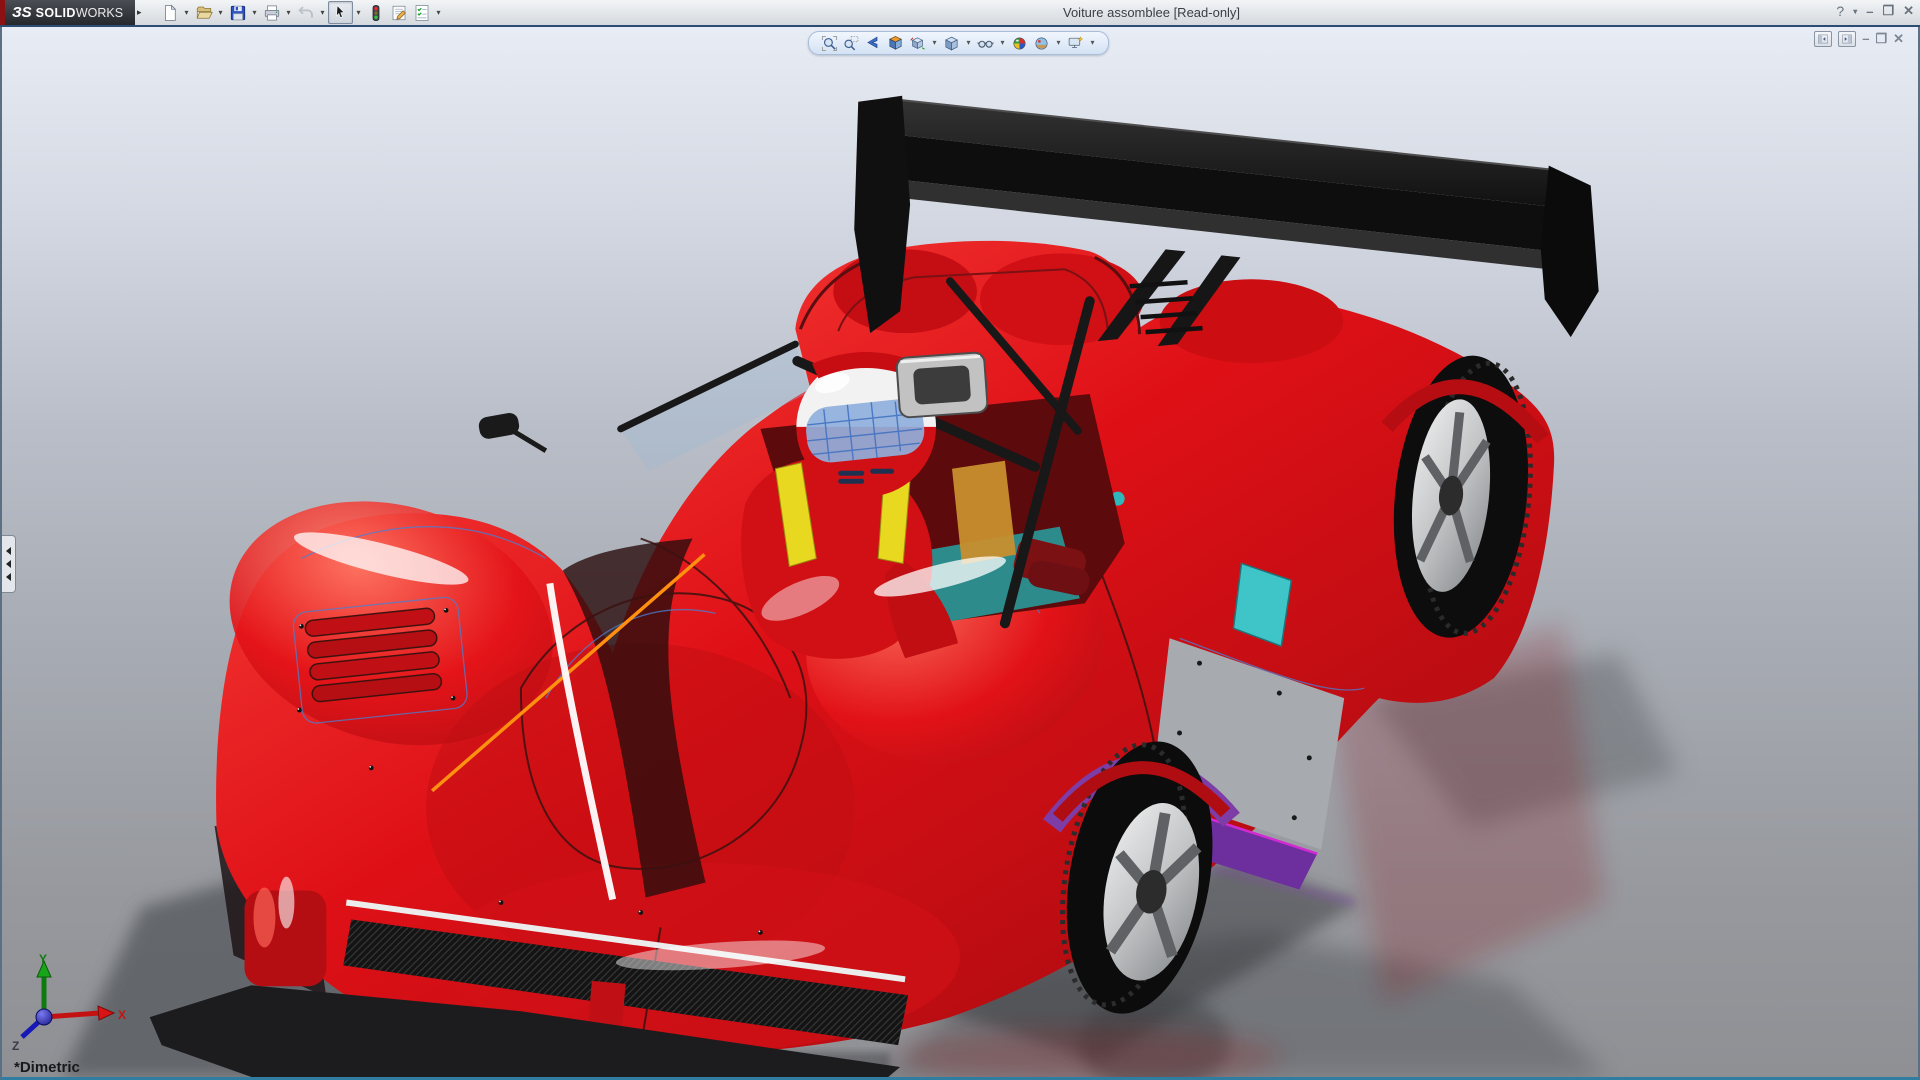 This screenshot has width=1920, height=1080. What do you see at coordinates (1152, 12) in the screenshot?
I see `document-title: Voiture assomblee [Read-only]` at bounding box center [1152, 12].